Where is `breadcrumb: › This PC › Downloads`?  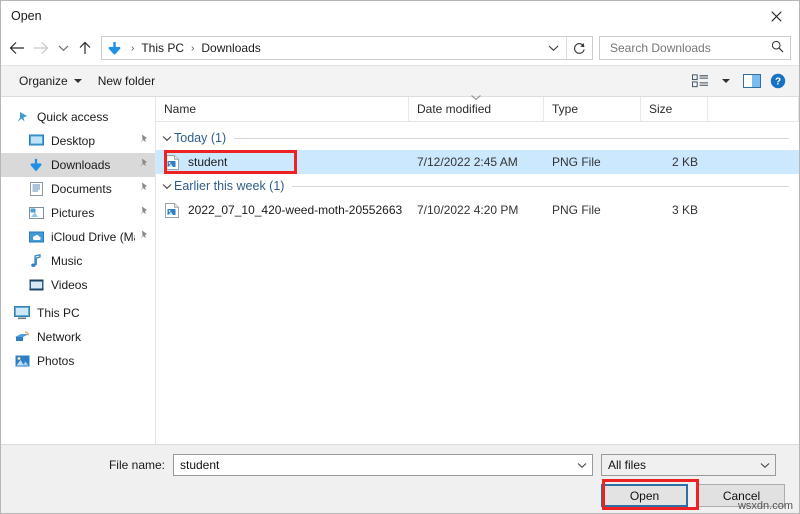 breadcrumb: › This PC › Downloads is located at coordinates (333, 48).